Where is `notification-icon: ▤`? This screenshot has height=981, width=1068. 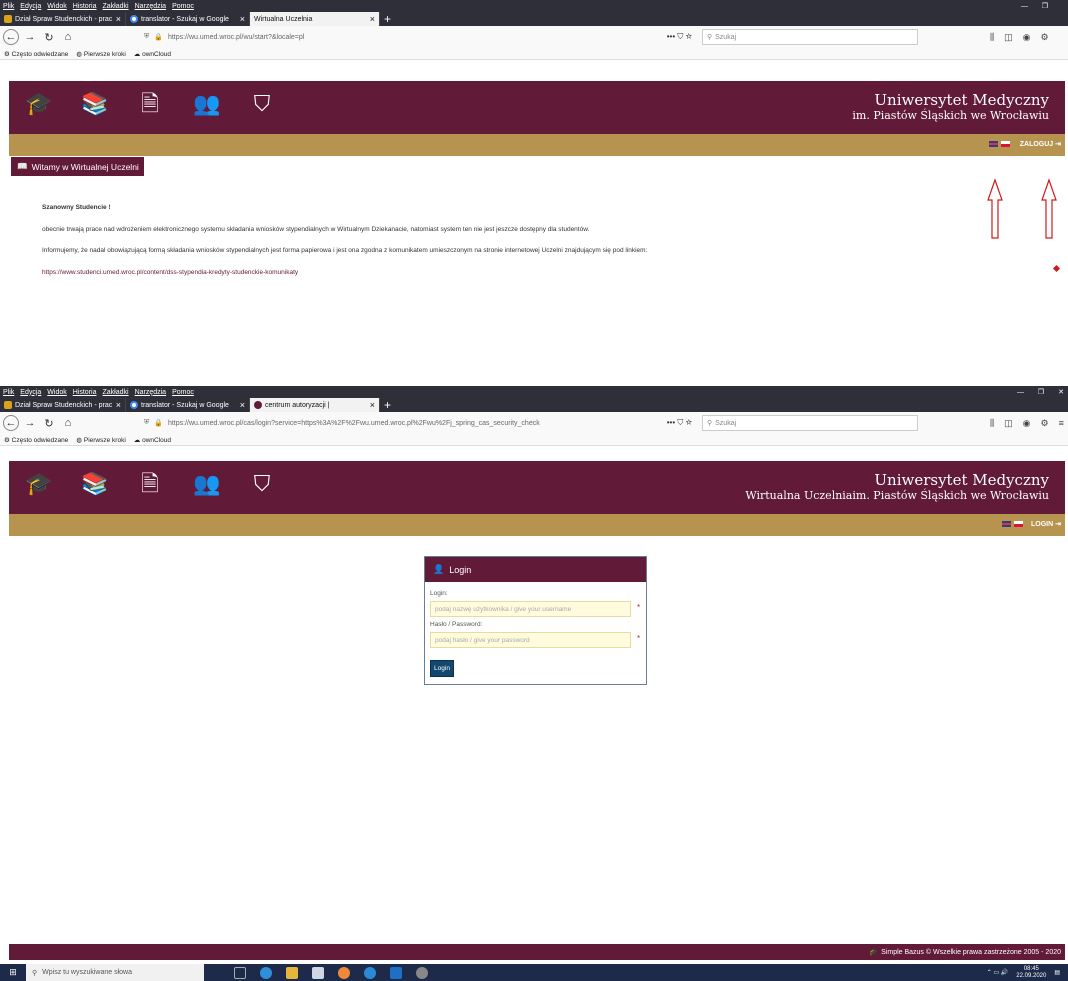 notification-icon: ▤ is located at coordinates (1057, 972).